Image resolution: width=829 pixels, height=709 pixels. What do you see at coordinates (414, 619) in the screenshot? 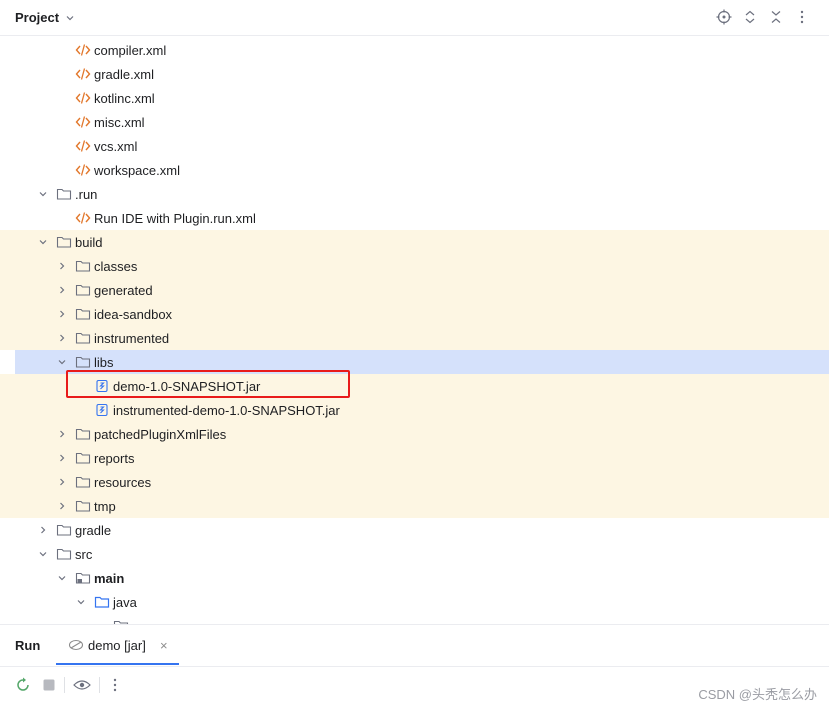
I see `tree-item-folder` at bounding box center [414, 619].